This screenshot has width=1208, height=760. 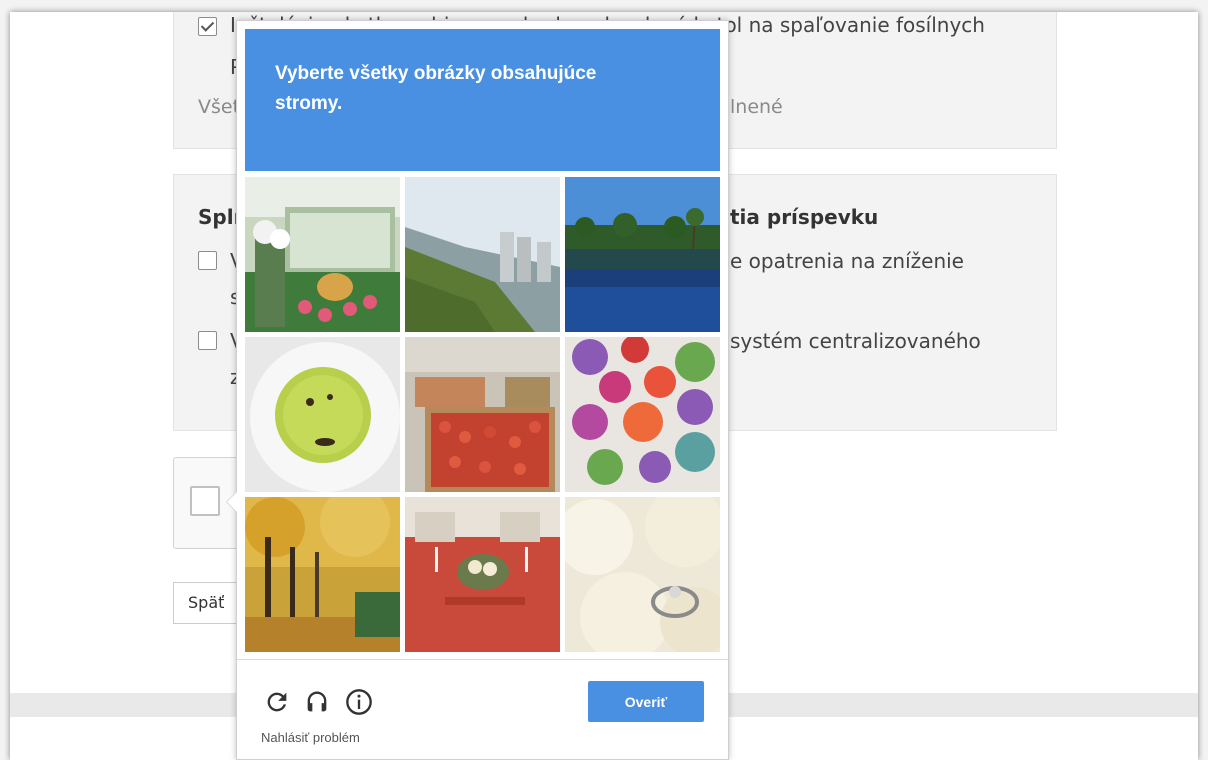 I want to click on tile-2-image, so click(x=482, y=254).